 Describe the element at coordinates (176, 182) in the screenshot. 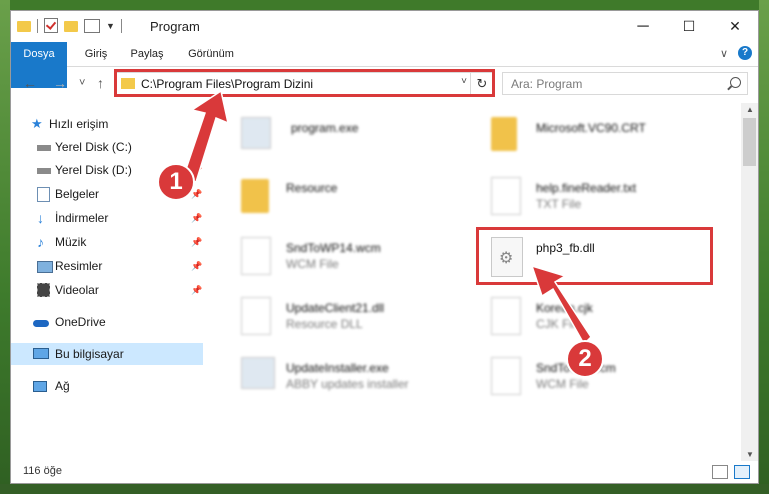

I see `step-badge-1: 1` at that location.